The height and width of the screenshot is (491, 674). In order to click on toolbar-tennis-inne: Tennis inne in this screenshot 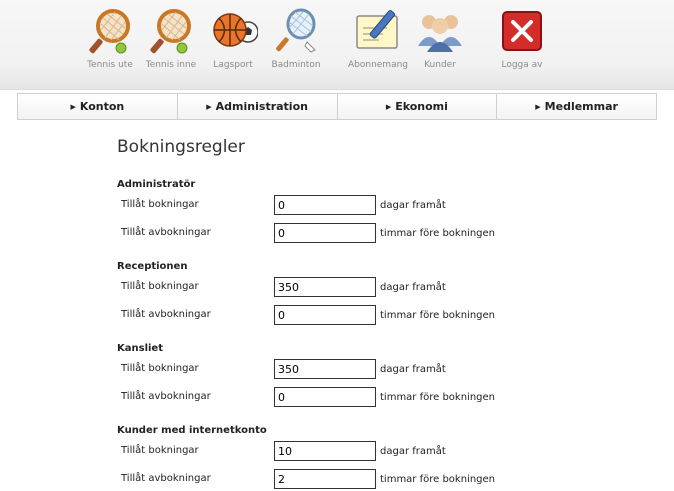, I will do `click(171, 38)`.